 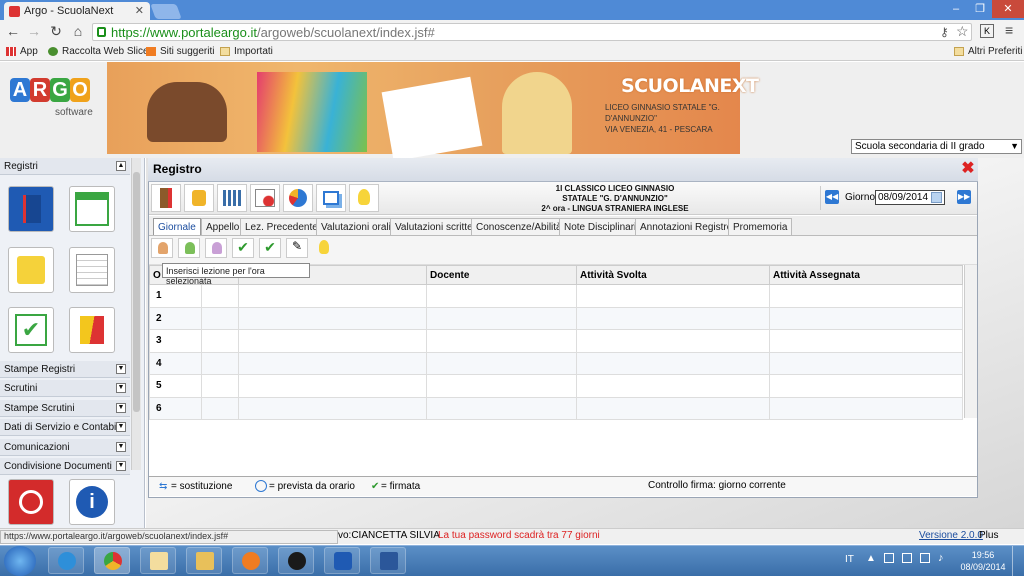 What do you see at coordinates (832, 197) in the screenshot?
I see `previous-day-button: ◀◀` at bounding box center [832, 197].